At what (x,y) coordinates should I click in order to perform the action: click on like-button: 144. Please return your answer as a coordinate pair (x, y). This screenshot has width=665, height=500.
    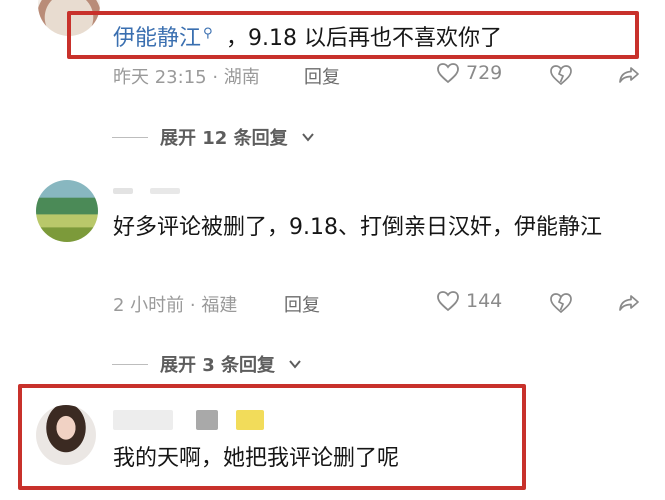
    Looking at the image, I should click on (469, 301).